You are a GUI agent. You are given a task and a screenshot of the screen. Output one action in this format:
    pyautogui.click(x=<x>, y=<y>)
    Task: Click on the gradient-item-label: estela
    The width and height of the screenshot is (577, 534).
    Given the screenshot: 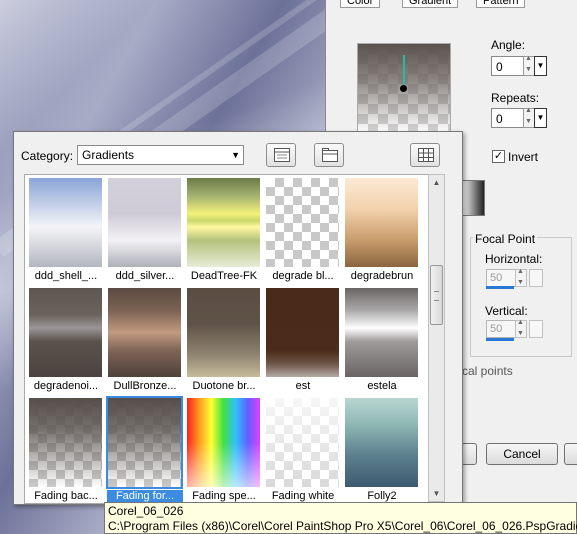 What is the action you would take?
    pyautogui.click(x=382, y=386)
    